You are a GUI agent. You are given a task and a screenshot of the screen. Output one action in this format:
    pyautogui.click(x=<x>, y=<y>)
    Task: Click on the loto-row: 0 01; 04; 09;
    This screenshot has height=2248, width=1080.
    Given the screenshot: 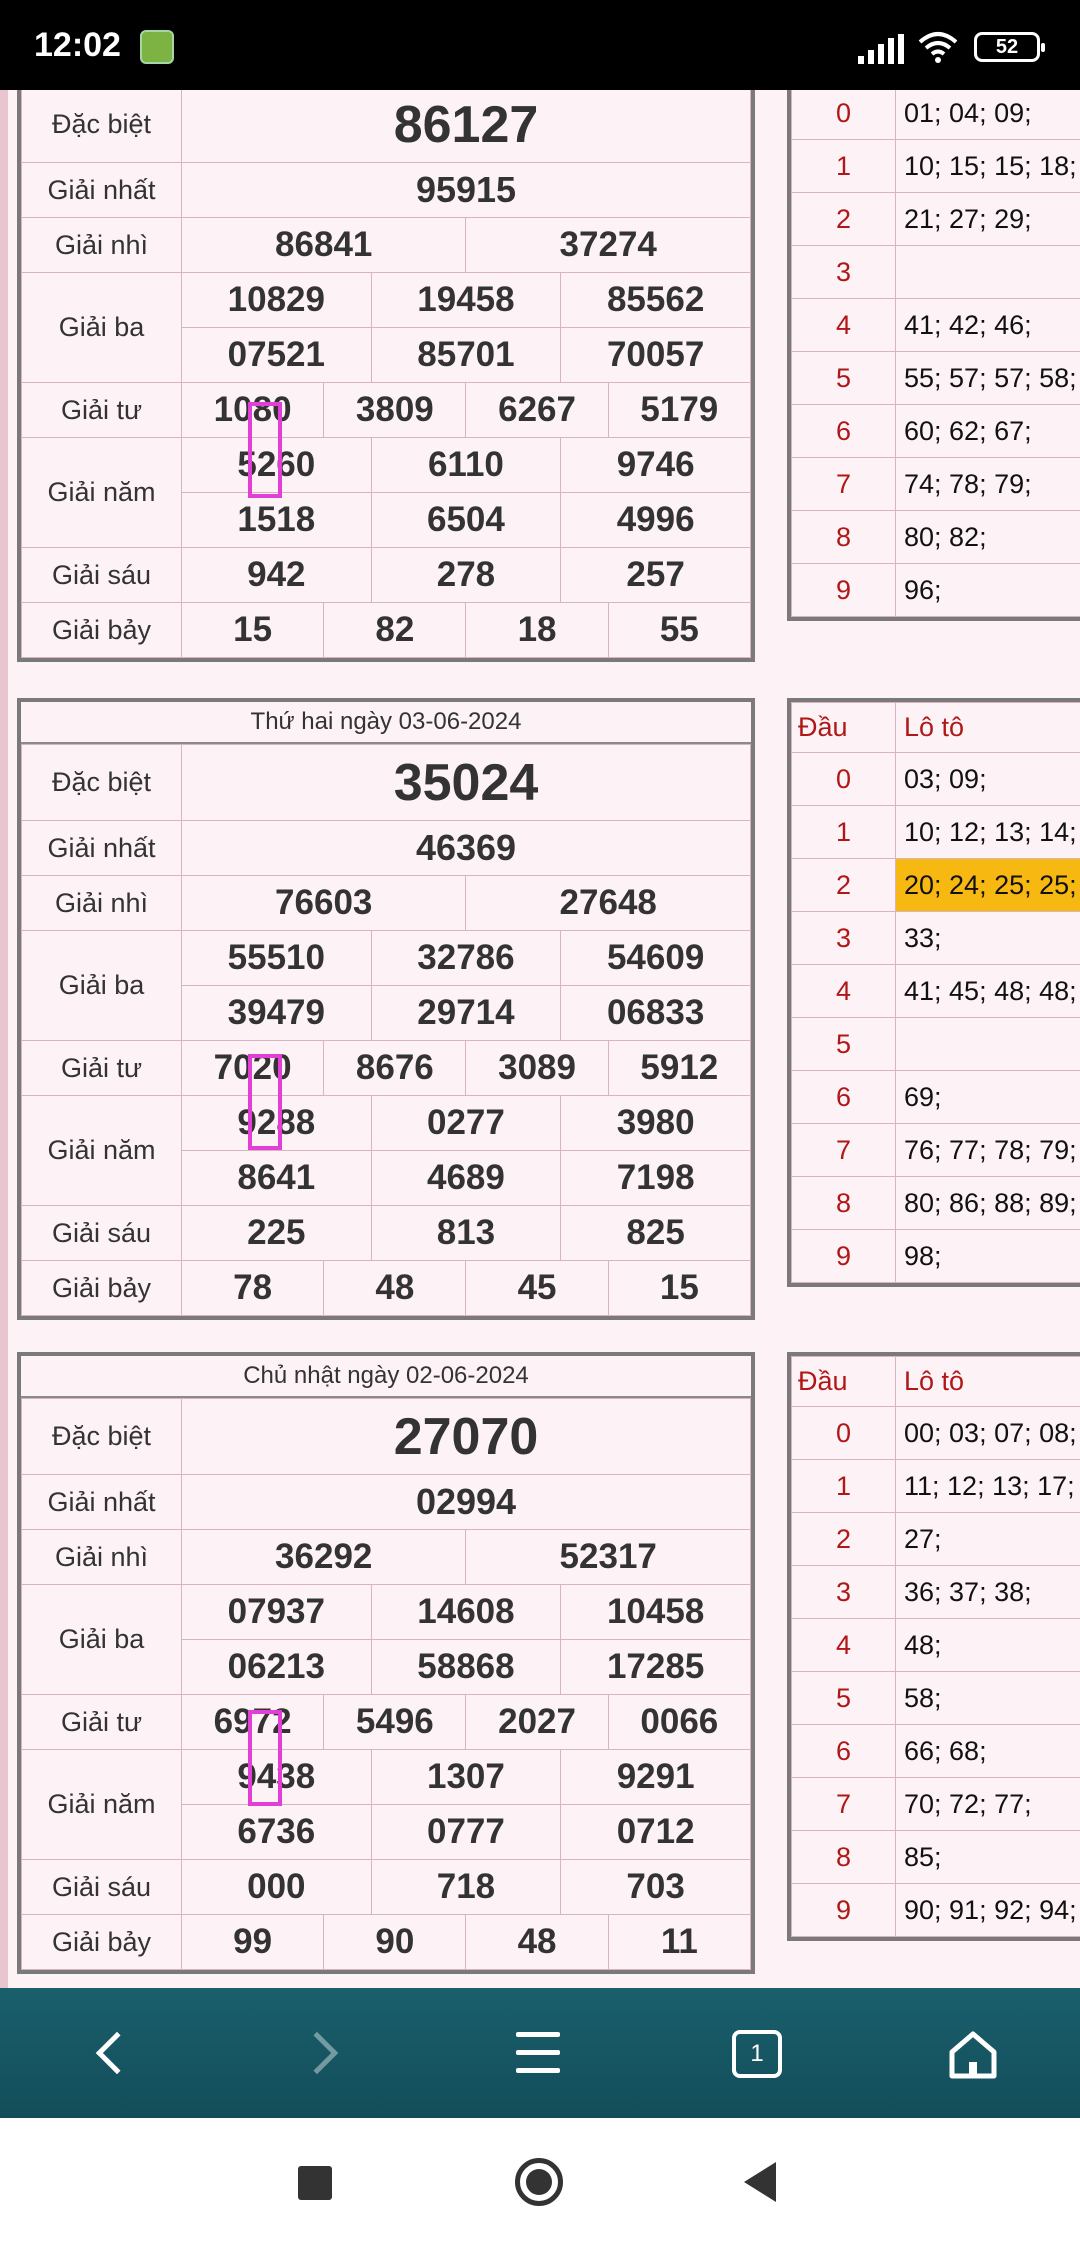 What is the action you would take?
    pyautogui.click(x=935, y=115)
    